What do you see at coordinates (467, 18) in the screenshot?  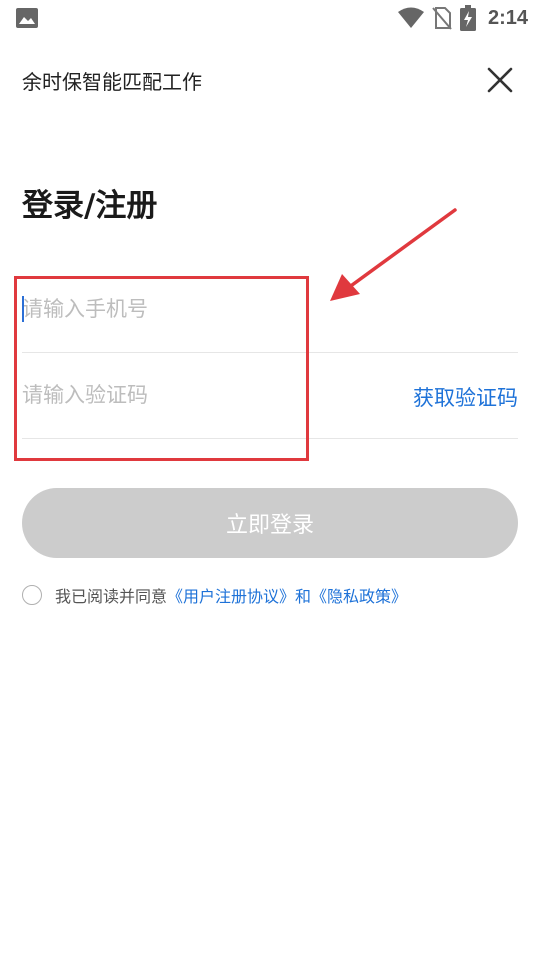 I see `battery-charging-icon` at bounding box center [467, 18].